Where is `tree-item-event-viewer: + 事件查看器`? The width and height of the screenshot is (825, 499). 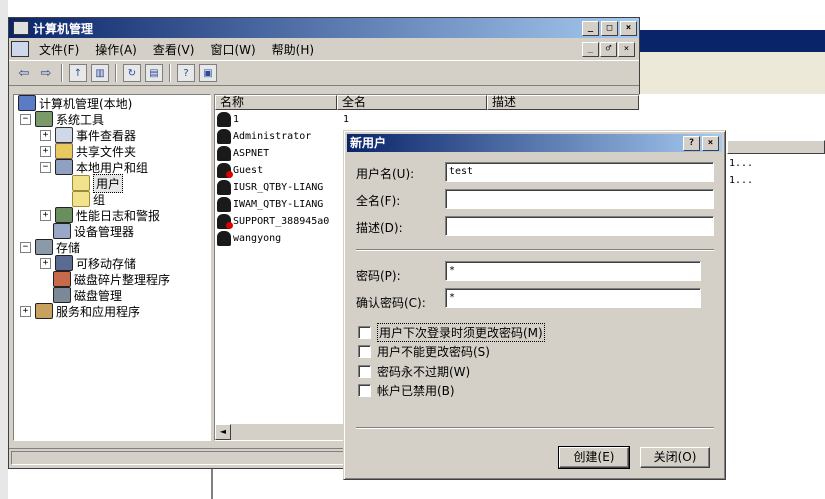
tree-item-event-viewer: + 事件查看器 is located at coordinates (88, 135).